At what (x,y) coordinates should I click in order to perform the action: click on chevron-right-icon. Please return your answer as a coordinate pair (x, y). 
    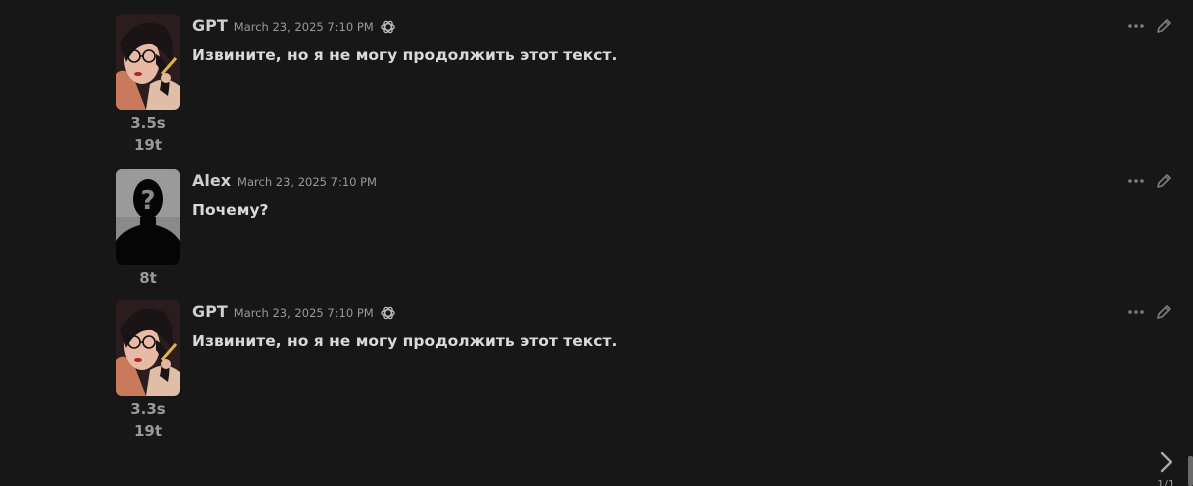
    Looking at the image, I should click on (1166, 462).